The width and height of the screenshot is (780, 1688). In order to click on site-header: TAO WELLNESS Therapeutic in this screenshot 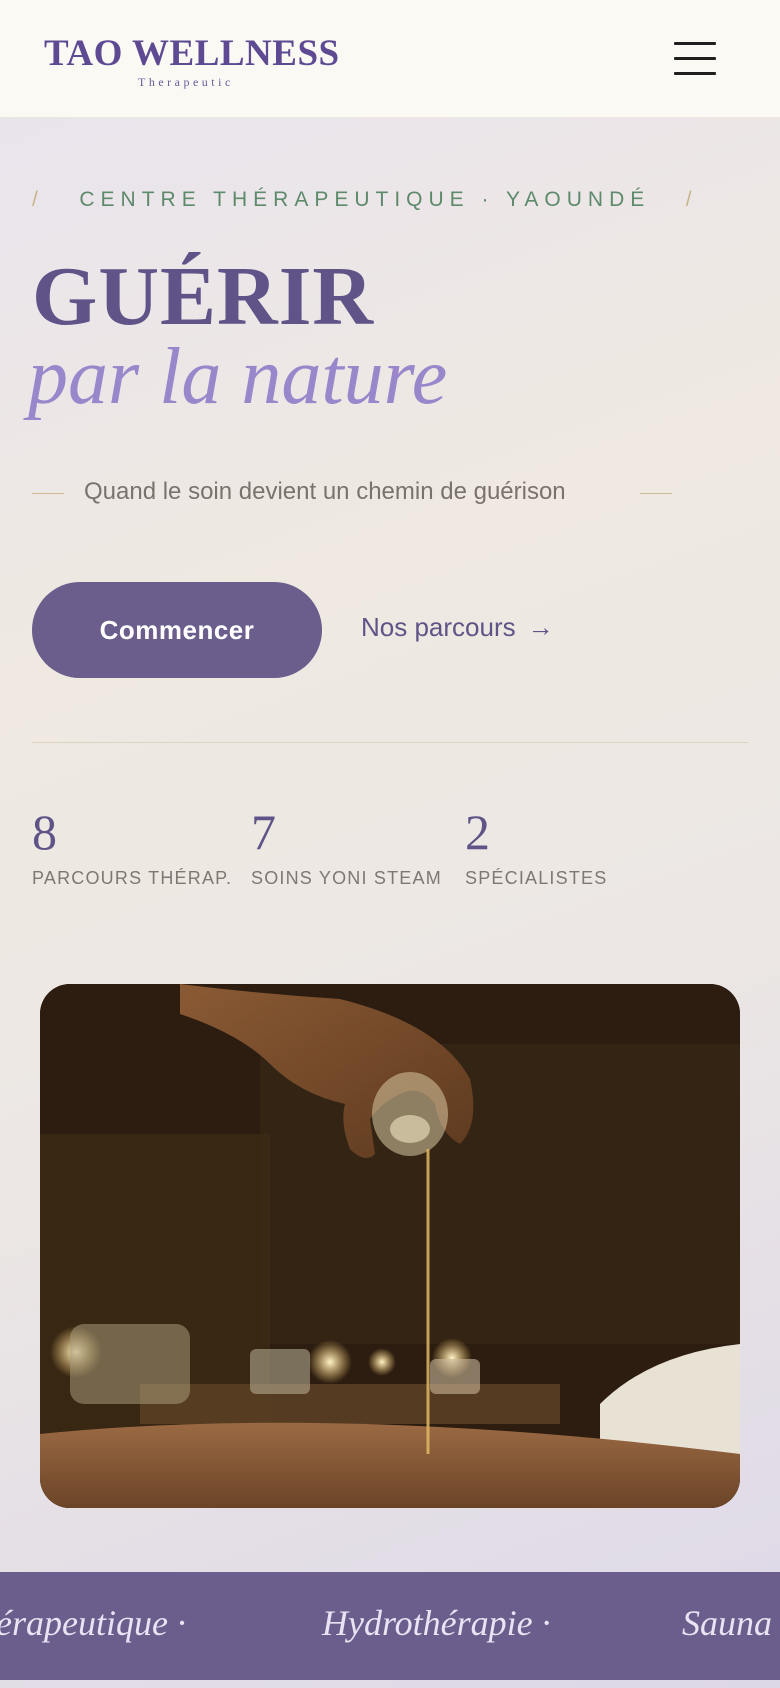, I will do `click(390, 59)`.